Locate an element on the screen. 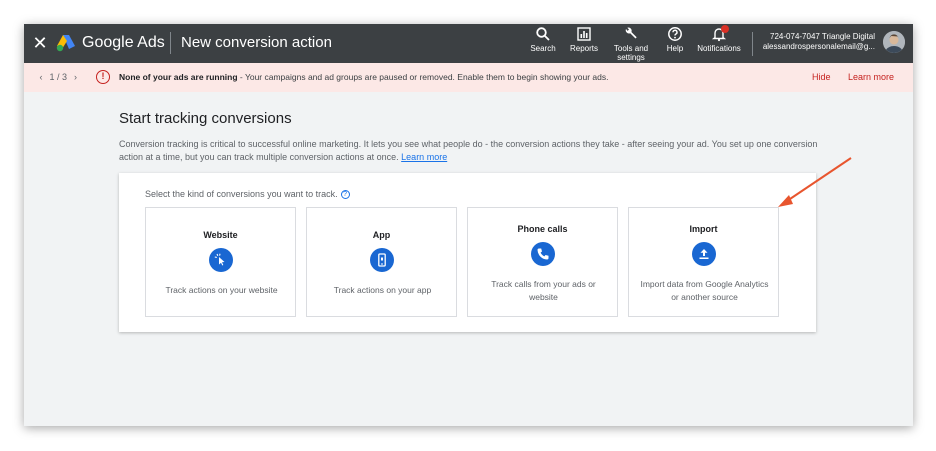 This screenshot has width=936, height=451. pager-count: 1 / 3 is located at coordinates (58, 77).